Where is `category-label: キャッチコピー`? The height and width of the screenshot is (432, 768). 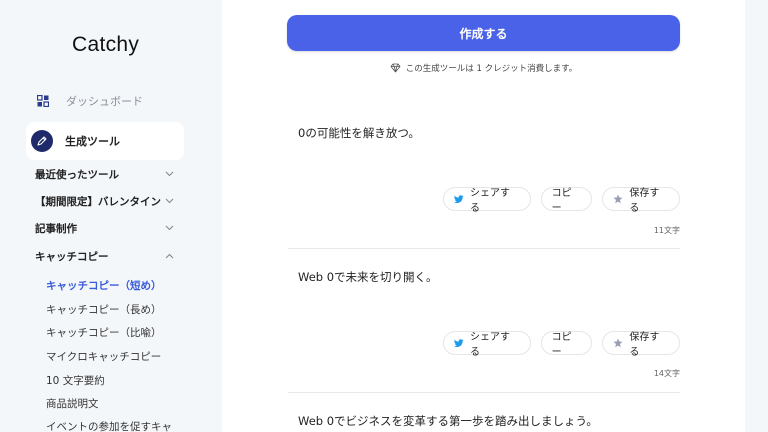 category-label: キャッチコピー is located at coordinates (72, 256).